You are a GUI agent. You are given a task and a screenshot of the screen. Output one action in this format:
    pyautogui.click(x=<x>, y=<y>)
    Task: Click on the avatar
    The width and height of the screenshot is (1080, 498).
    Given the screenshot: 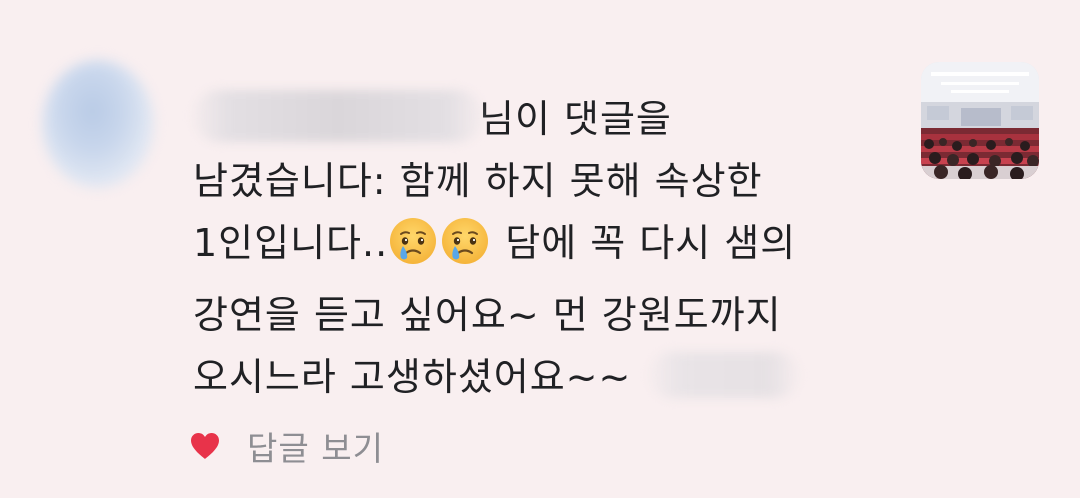 What is the action you would take?
    pyautogui.click(x=98, y=124)
    